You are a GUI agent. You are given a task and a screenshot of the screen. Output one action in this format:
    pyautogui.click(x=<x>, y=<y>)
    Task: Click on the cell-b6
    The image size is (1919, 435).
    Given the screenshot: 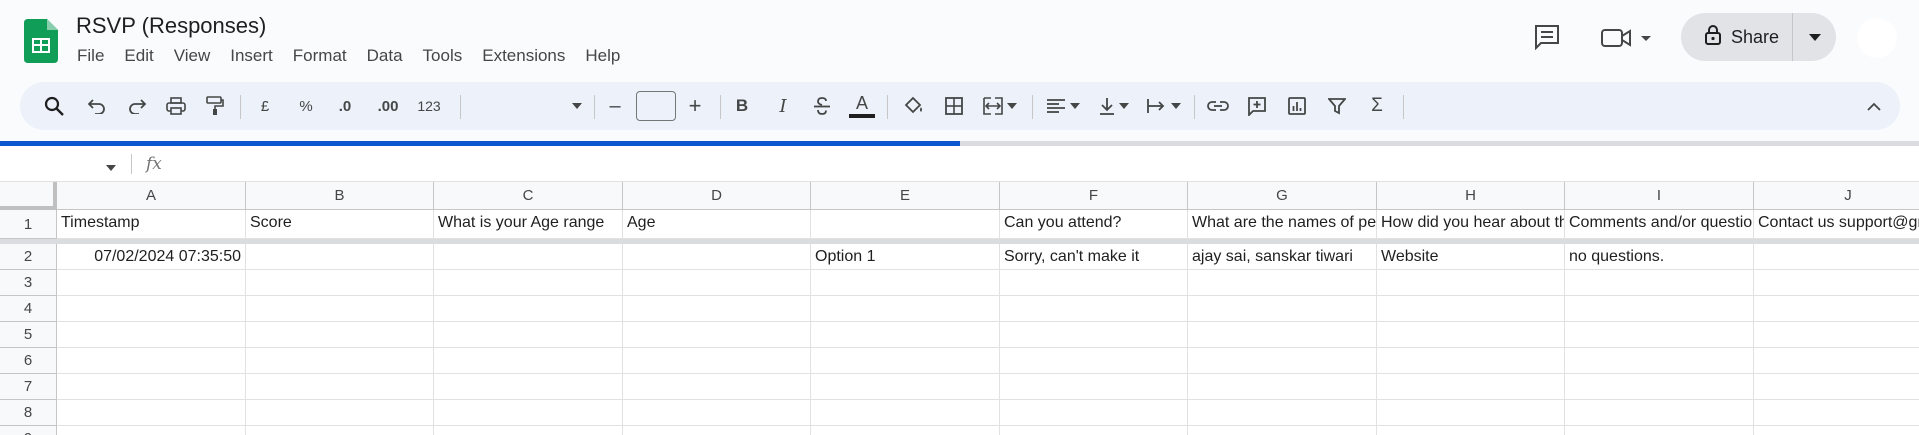 What is the action you would take?
    pyautogui.click(x=340, y=361)
    